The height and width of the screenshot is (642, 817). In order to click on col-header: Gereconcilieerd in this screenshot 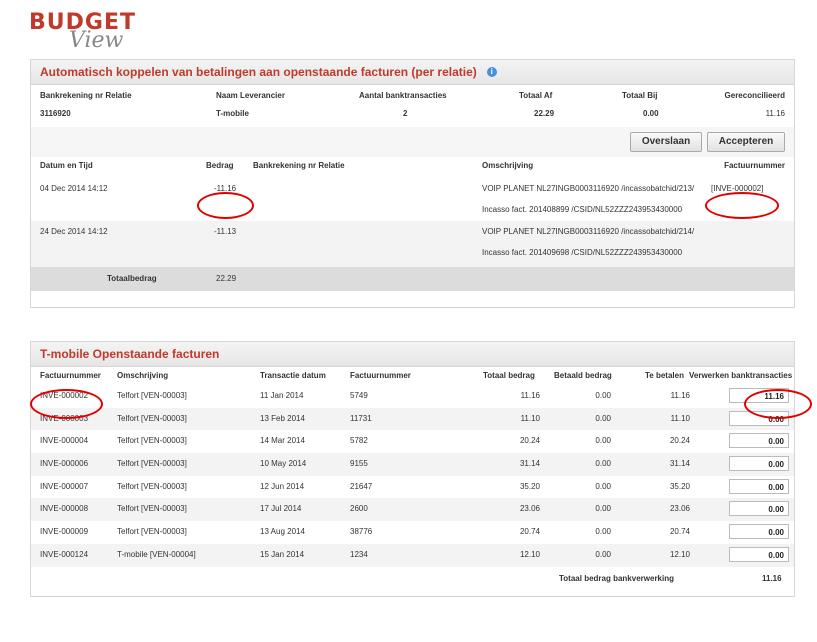, I will do `click(754, 95)`.